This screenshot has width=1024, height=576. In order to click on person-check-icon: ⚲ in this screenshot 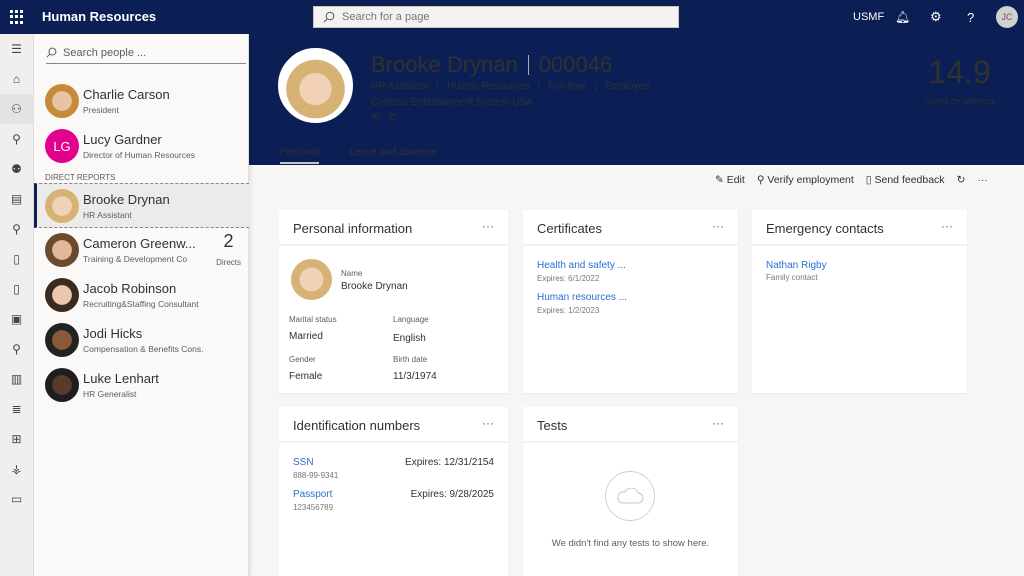, I will do `click(16, 229)`.